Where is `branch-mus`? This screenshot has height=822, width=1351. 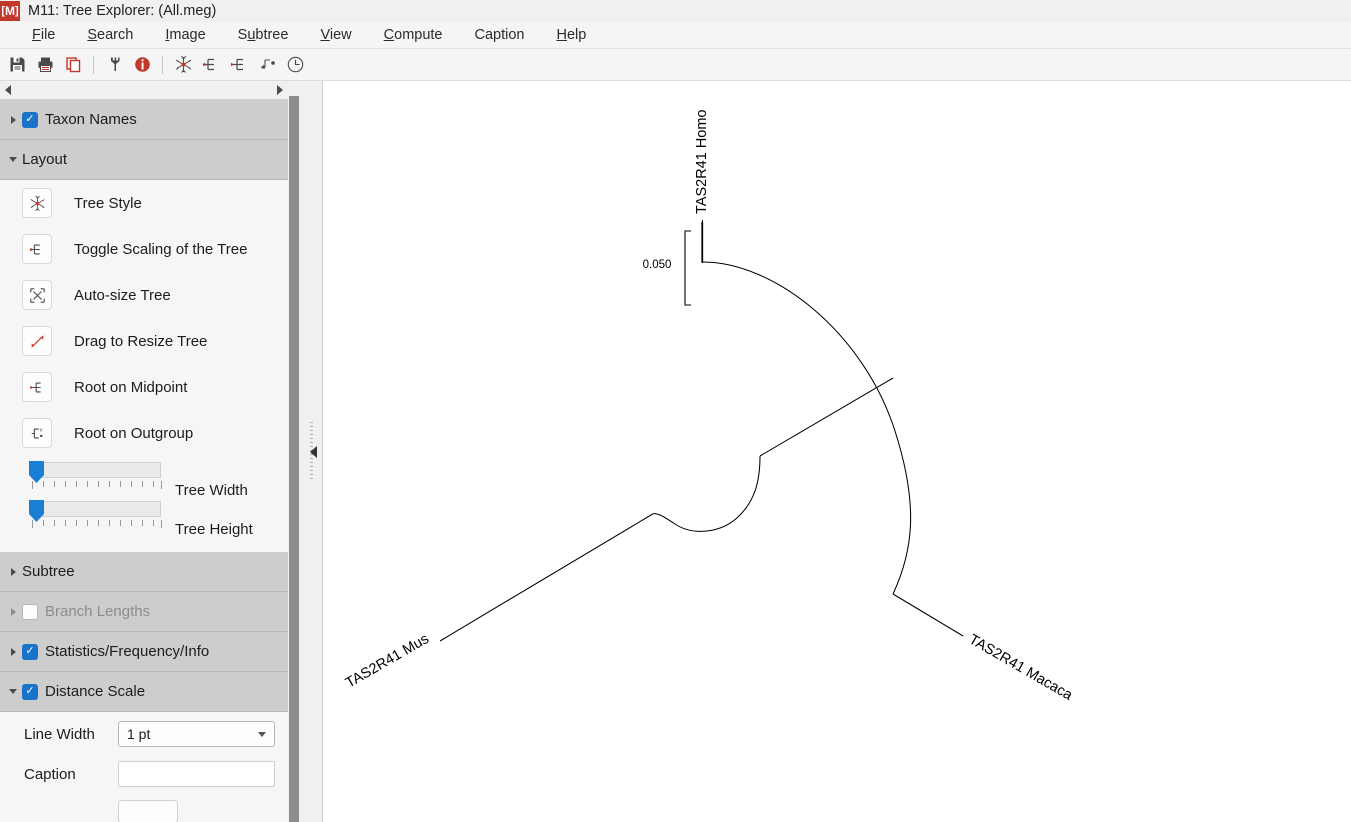
branch-mus is located at coordinates (545, 578).